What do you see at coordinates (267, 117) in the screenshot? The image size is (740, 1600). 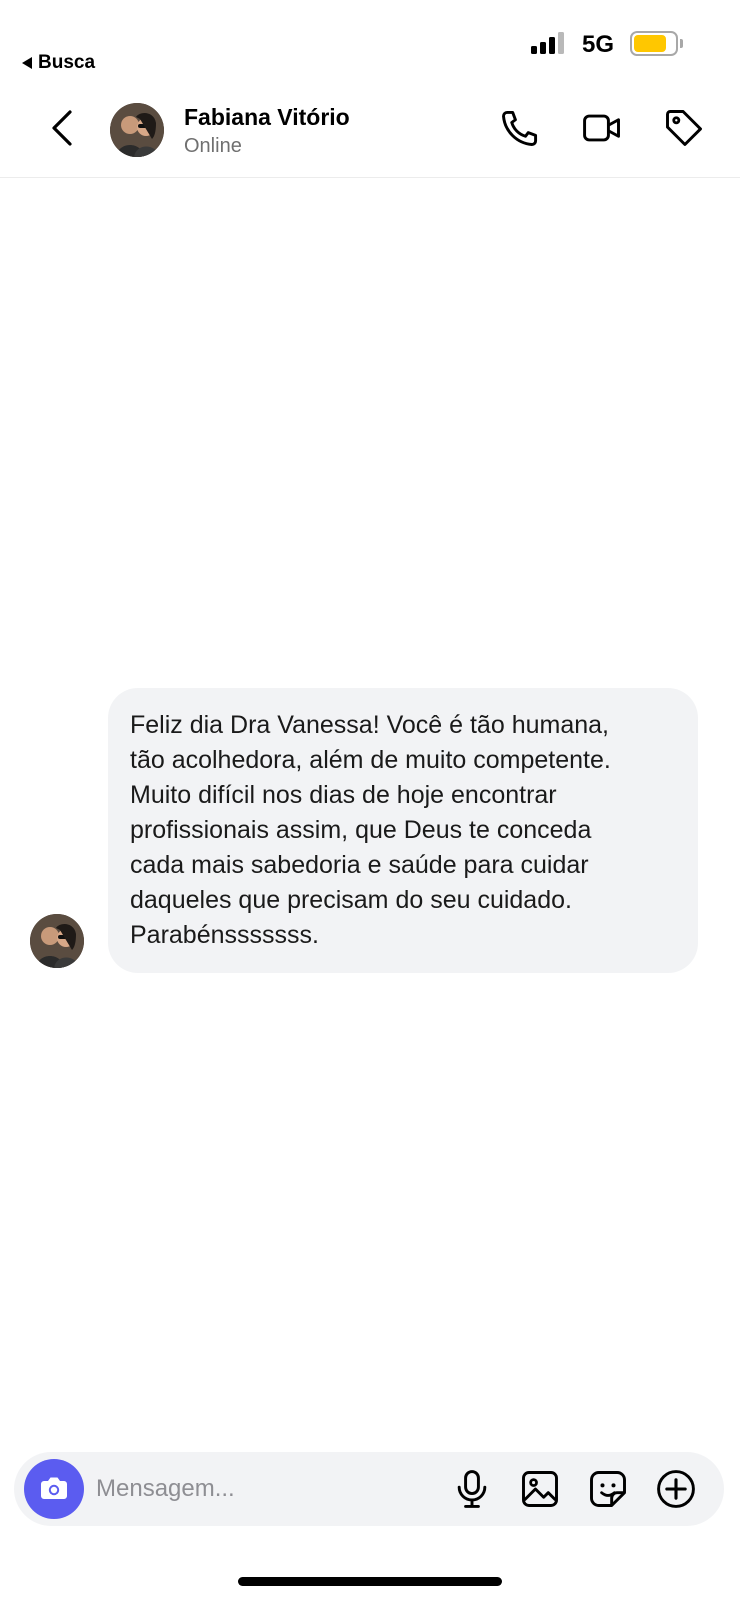 I see `contact-name: Fabiana Vitório` at bounding box center [267, 117].